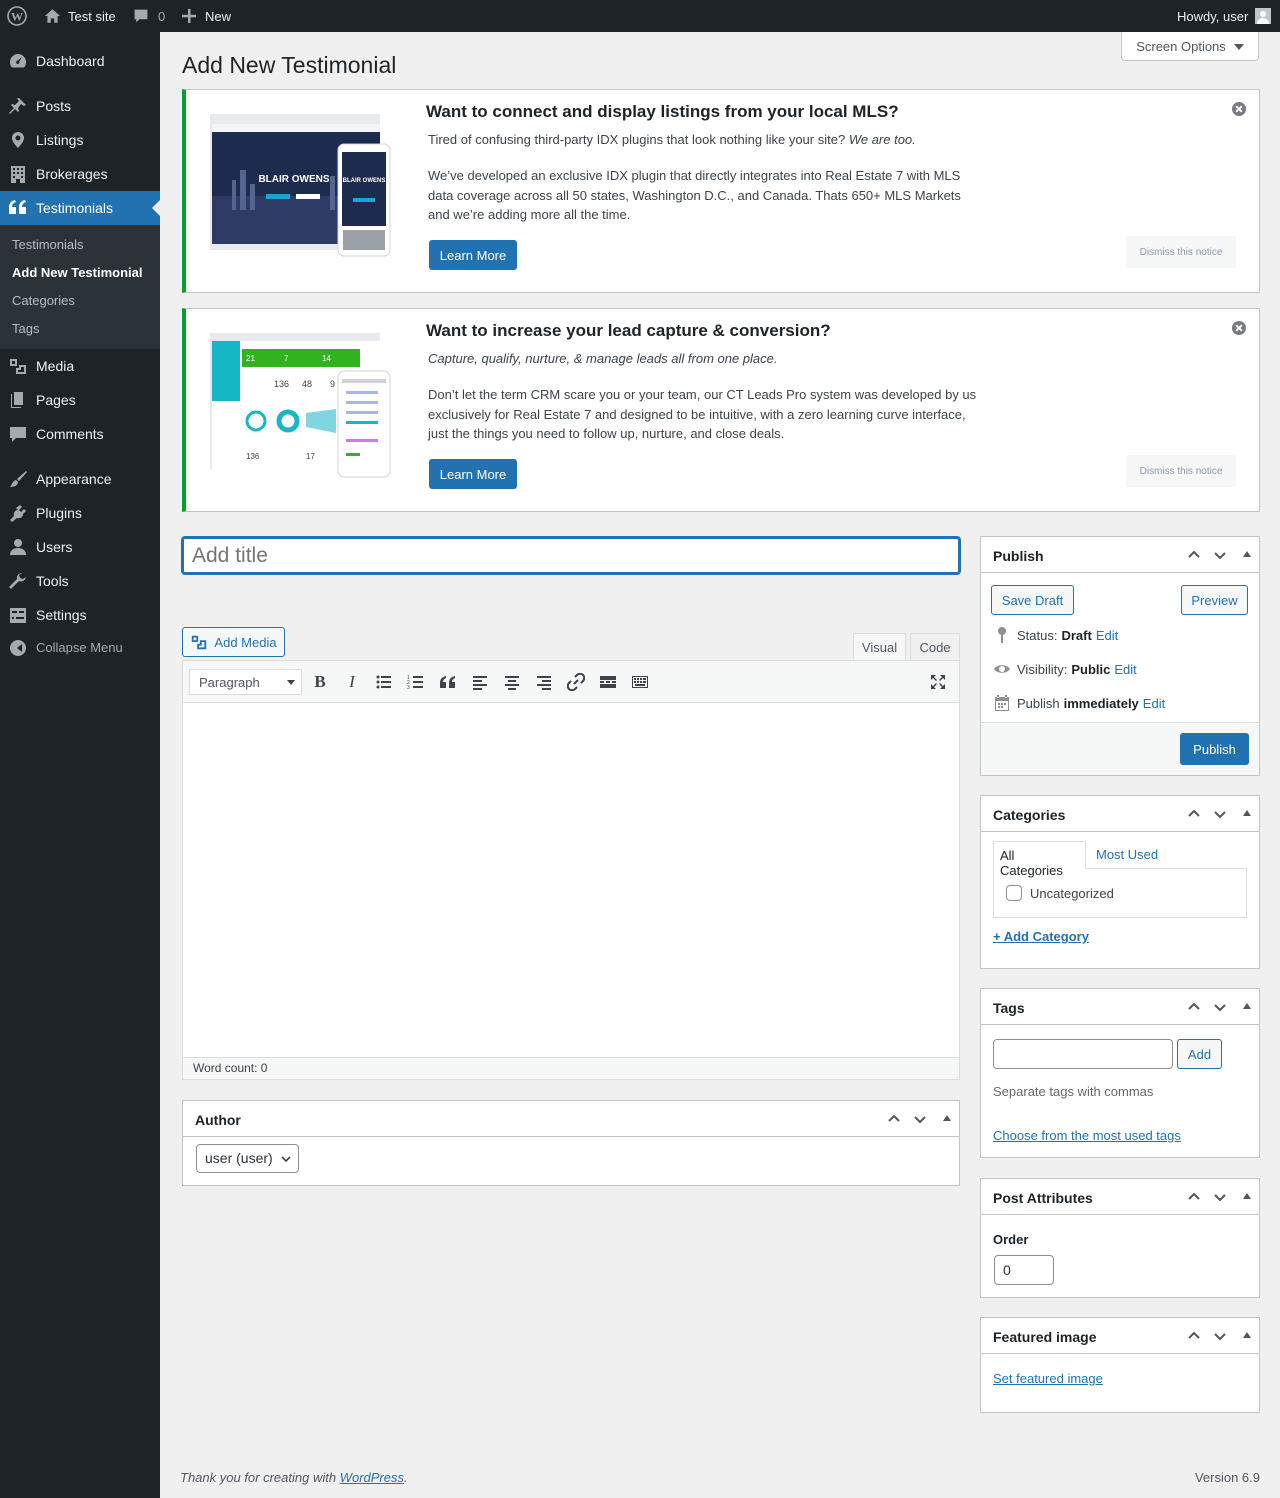 This screenshot has width=1280, height=1498. Describe the element at coordinates (608, 682) in the screenshot. I see `read-more-icon` at that location.